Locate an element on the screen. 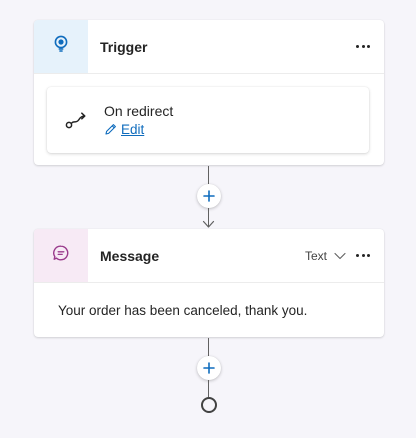 The width and height of the screenshot is (416, 438). message-icon-container is located at coordinates (61, 255).